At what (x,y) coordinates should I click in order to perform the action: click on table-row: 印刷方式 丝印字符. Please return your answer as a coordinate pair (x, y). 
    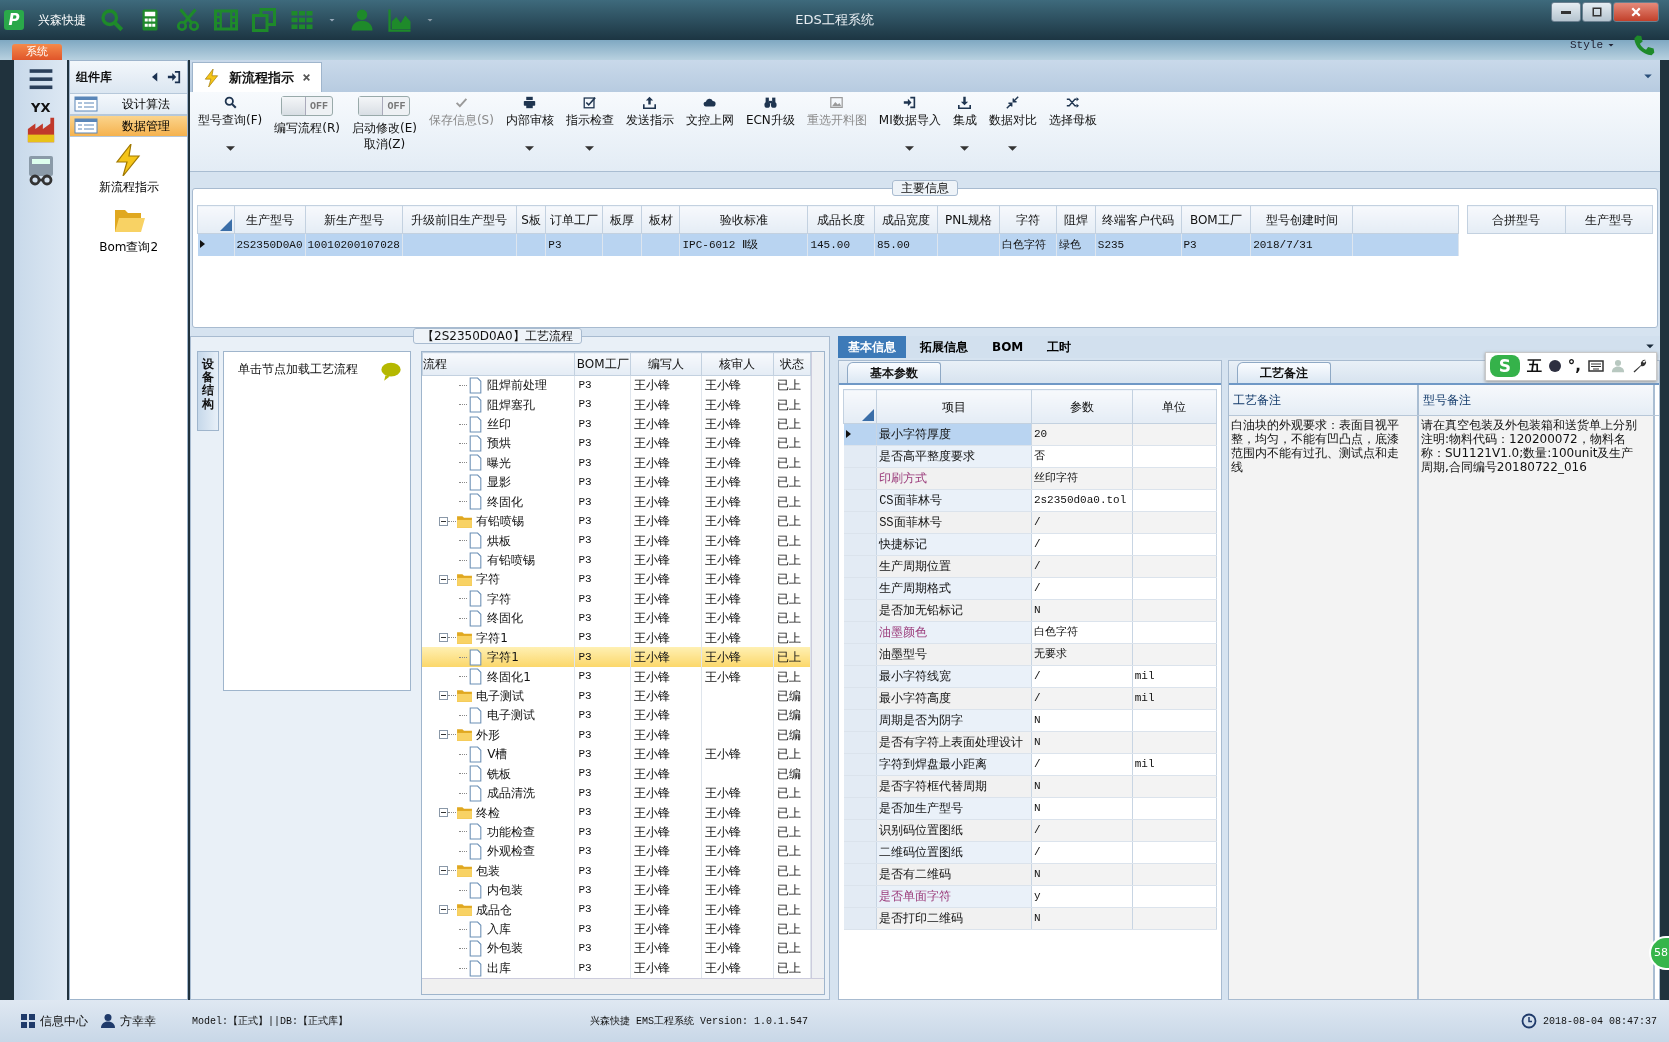
    Looking at the image, I should click on (1030, 478).